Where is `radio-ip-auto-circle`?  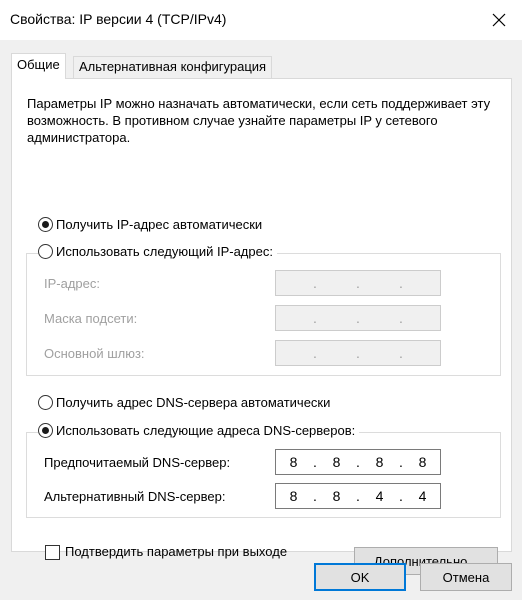 radio-ip-auto-circle is located at coordinates (45, 224).